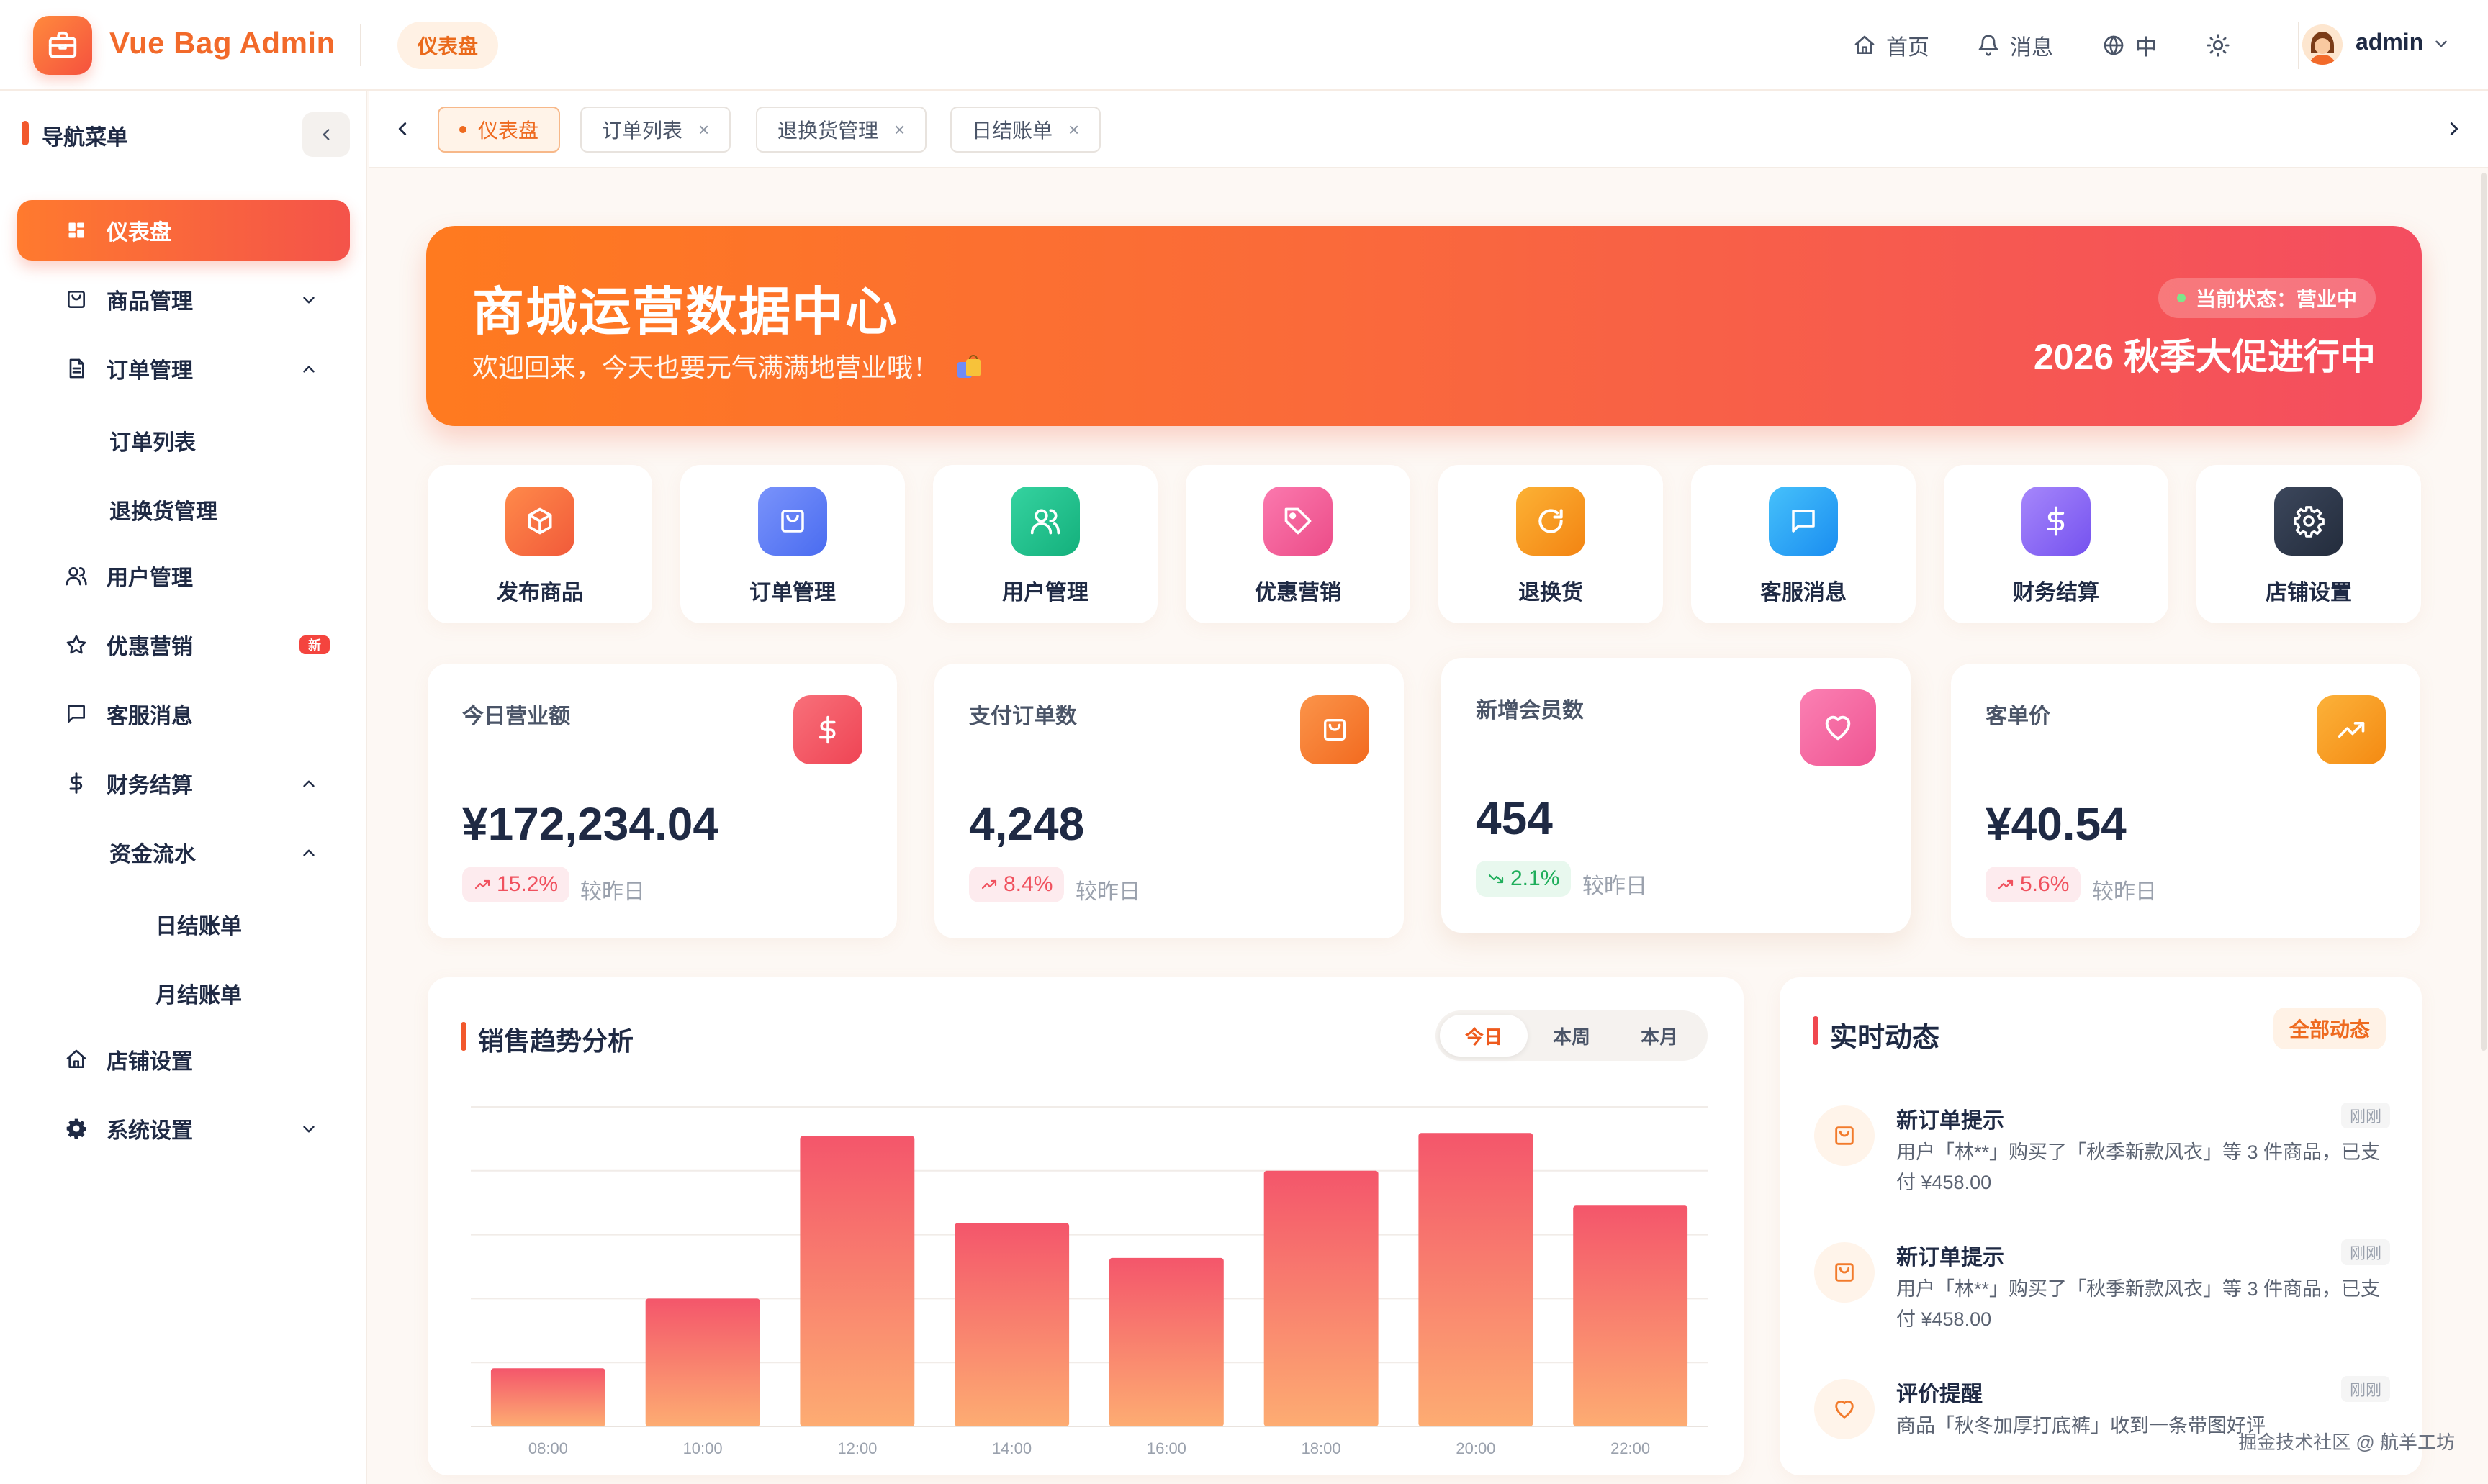 This screenshot has width=2488, height=1484. What do you see at coordinates (184, 230) in the screenshot?
I see `sidebar-item-dashboard: 仪表盘` at bounding box center [184, 230].